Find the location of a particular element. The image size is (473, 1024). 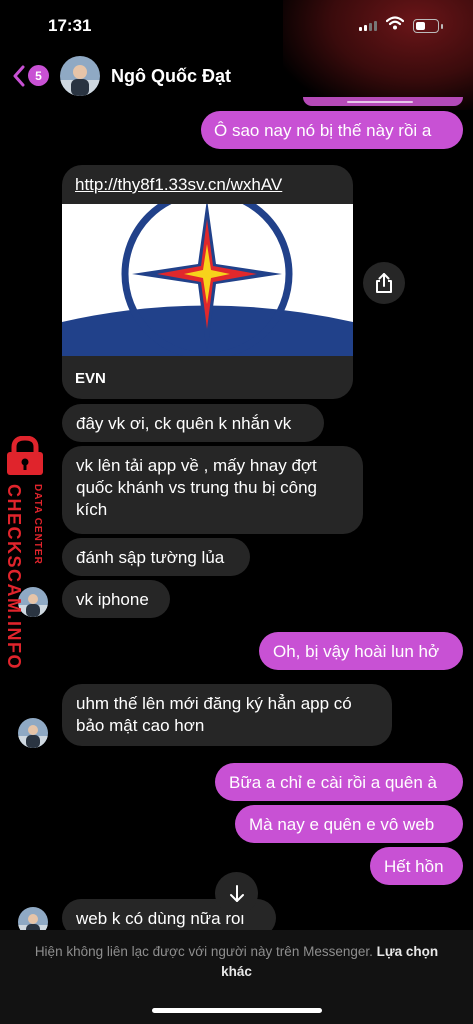

status-bar: 17:31 is located at coordinates (236, 25).